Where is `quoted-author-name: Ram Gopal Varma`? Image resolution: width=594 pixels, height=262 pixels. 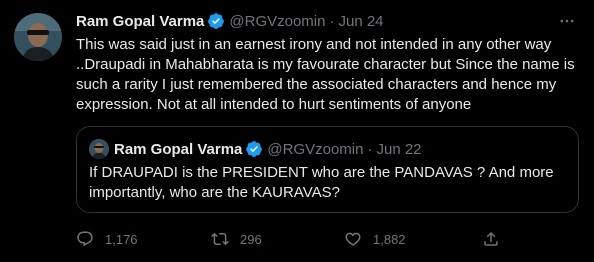
quoted-author-name: Ram Gopal Varma is located at coordinates (178, 149).